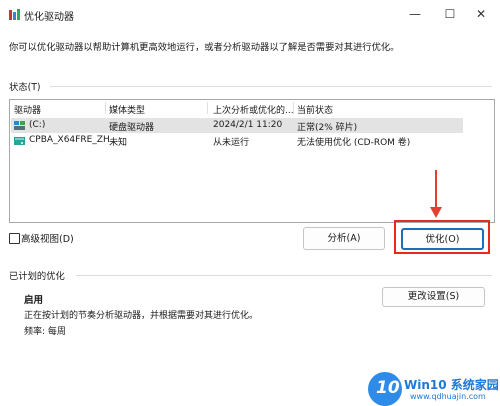  What do you see at coordinates (127, 109) in the screenshot?
I see `column-header-media-type: 媒体类型` at bounding box center [127, 109].